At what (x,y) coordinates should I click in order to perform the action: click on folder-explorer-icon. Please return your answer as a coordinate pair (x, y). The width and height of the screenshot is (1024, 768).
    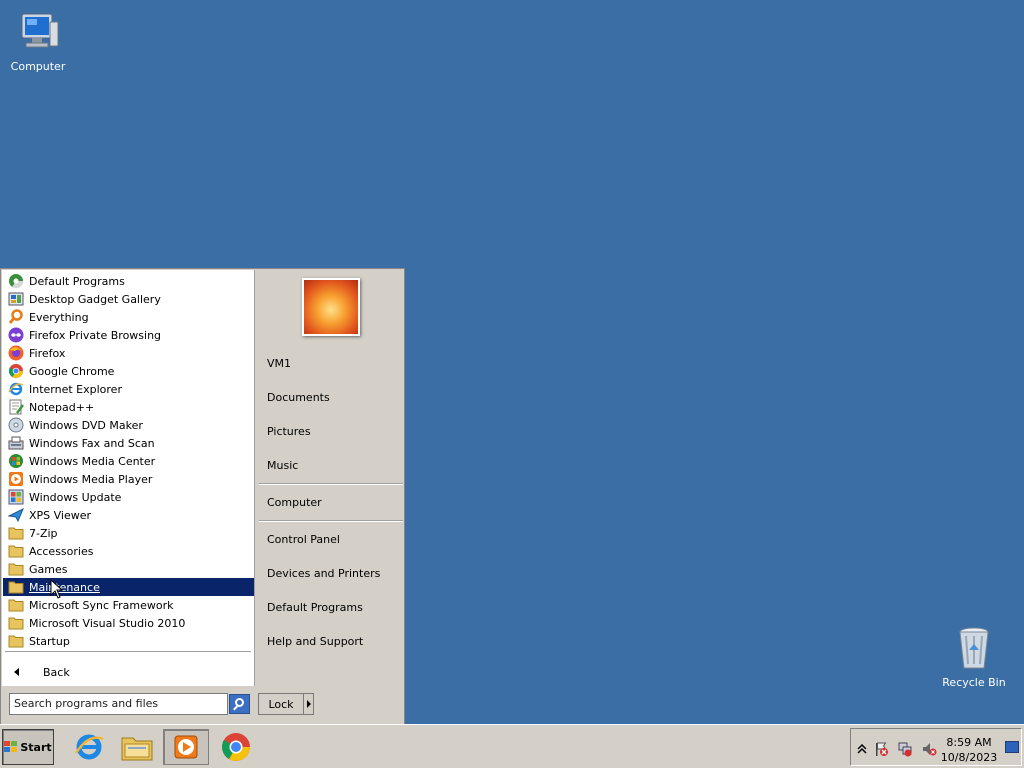
    Looking at the image, I should click on (137, 749).